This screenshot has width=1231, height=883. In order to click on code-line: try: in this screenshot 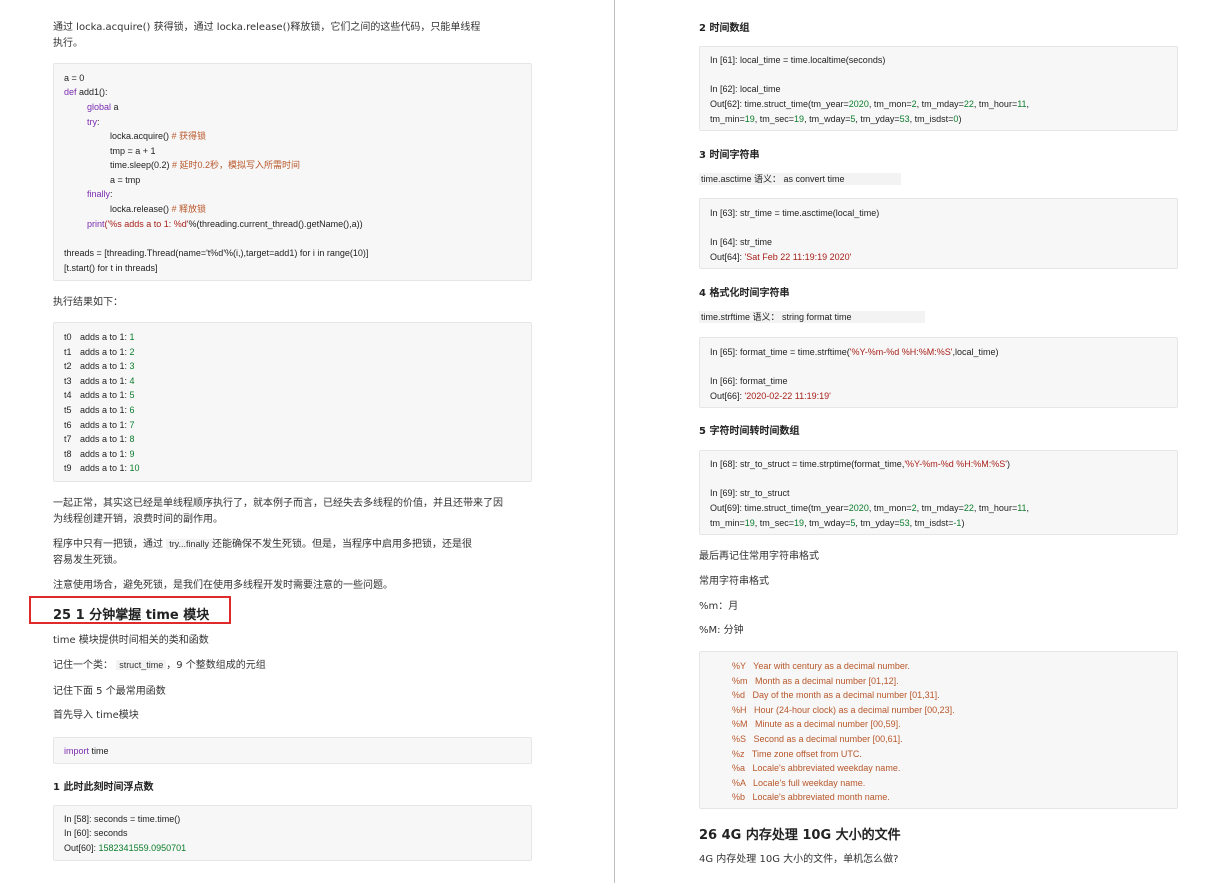, I will do `click(93, 122)`.